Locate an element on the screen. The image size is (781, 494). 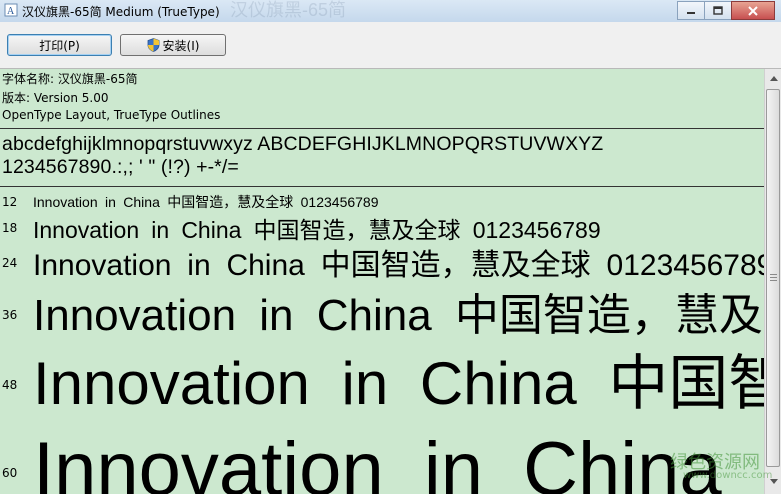
size-label-60: 60 is located at coordinates (10, 473).